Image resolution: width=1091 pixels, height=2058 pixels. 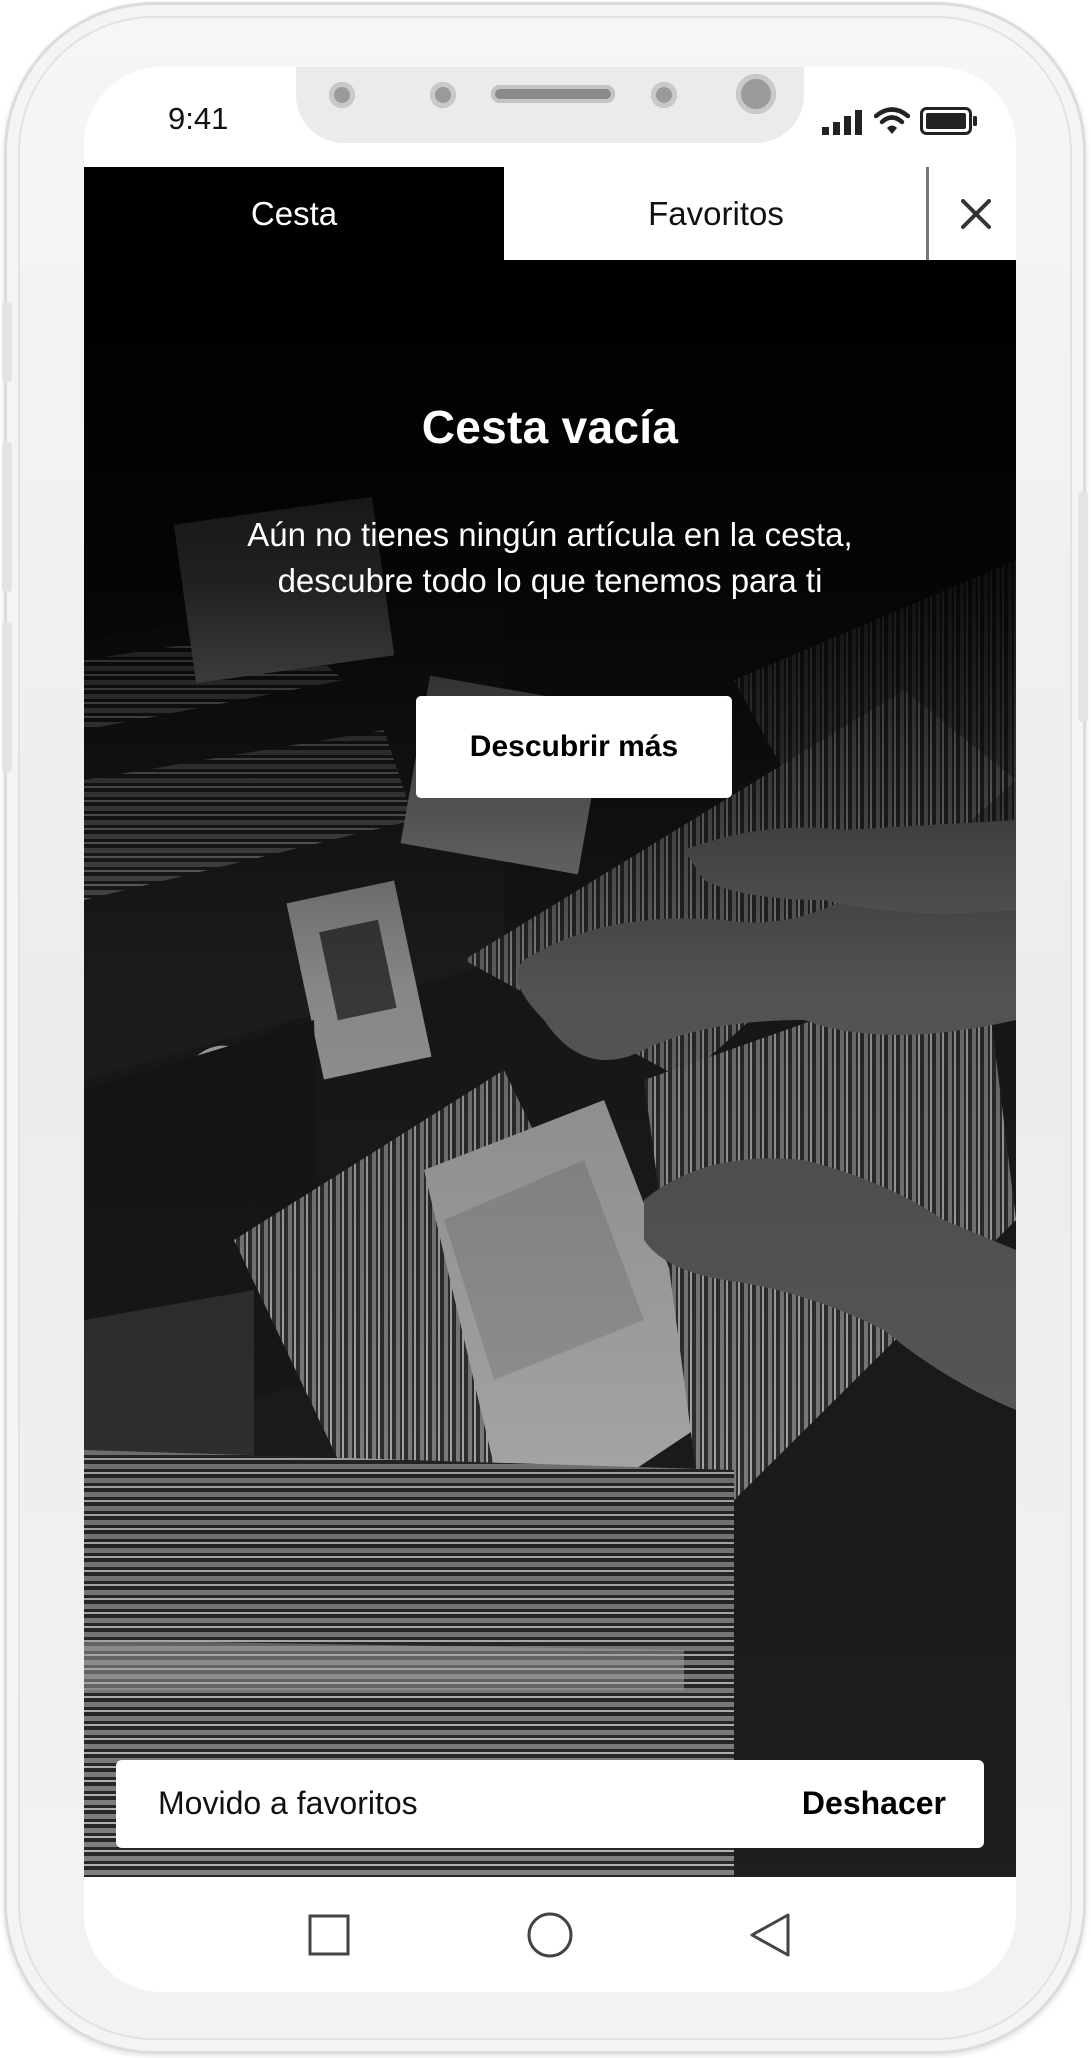 I want to click on status-time: 9:41, so click(x=198, y=118).